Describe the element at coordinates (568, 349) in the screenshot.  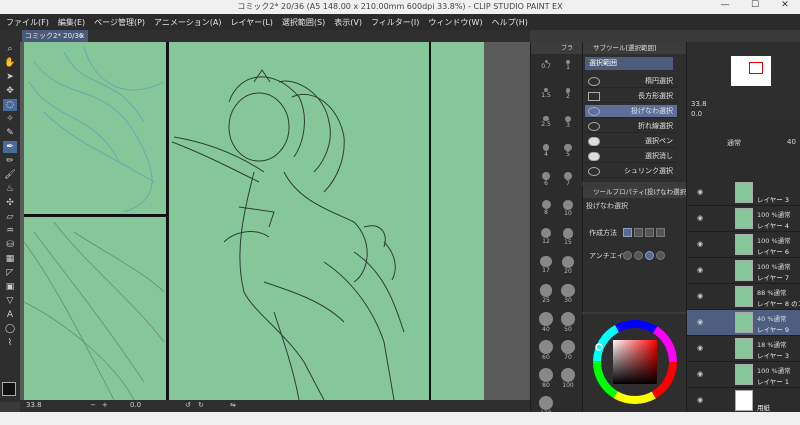
I see `brush-size-option: 70` at that location.